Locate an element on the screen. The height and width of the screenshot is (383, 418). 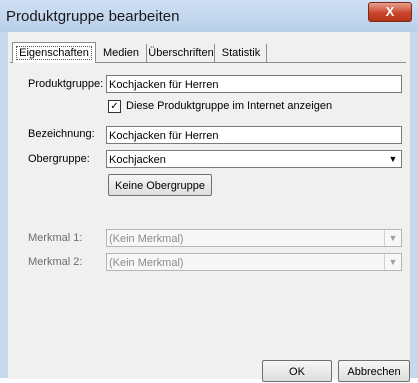
obergruppe-value: Kochjacken is located at coordinates (137, 160).